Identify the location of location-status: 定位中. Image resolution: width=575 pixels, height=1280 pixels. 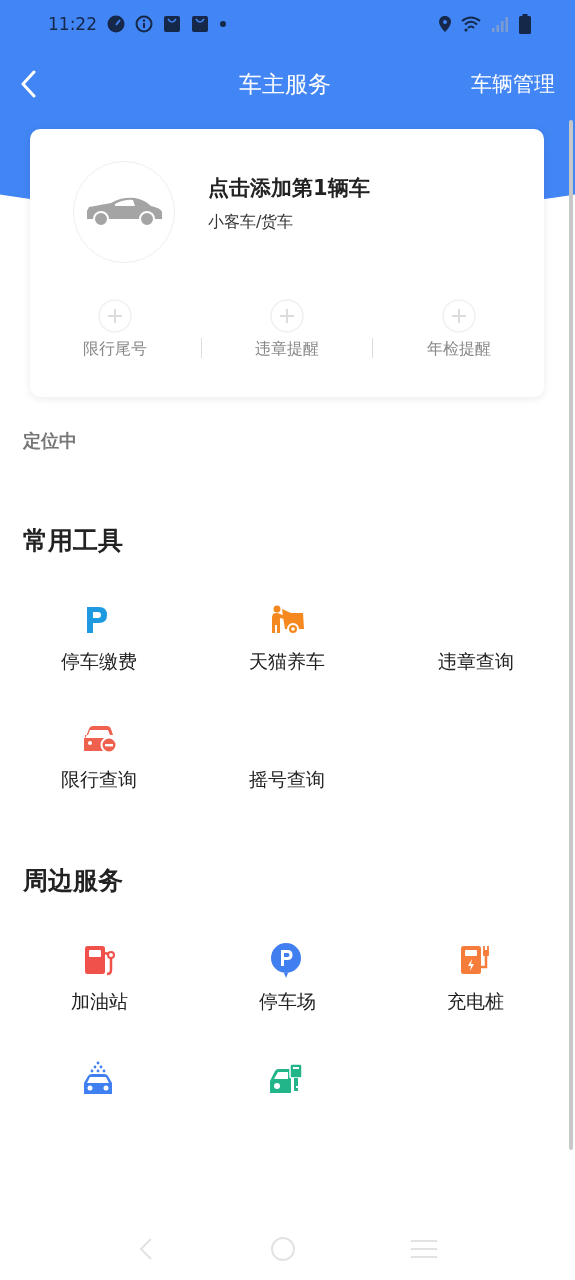
(50, 441).